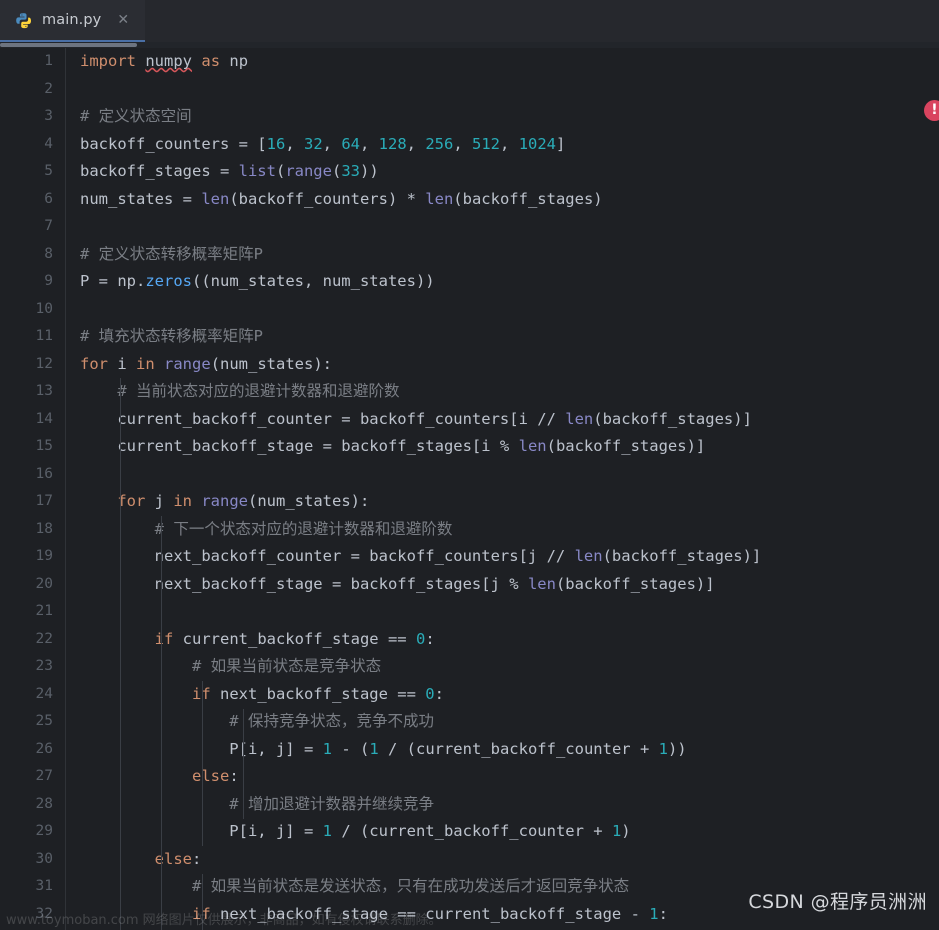  I want to click on editor-tab-main-py: main.py ✕, so click(73, 21).